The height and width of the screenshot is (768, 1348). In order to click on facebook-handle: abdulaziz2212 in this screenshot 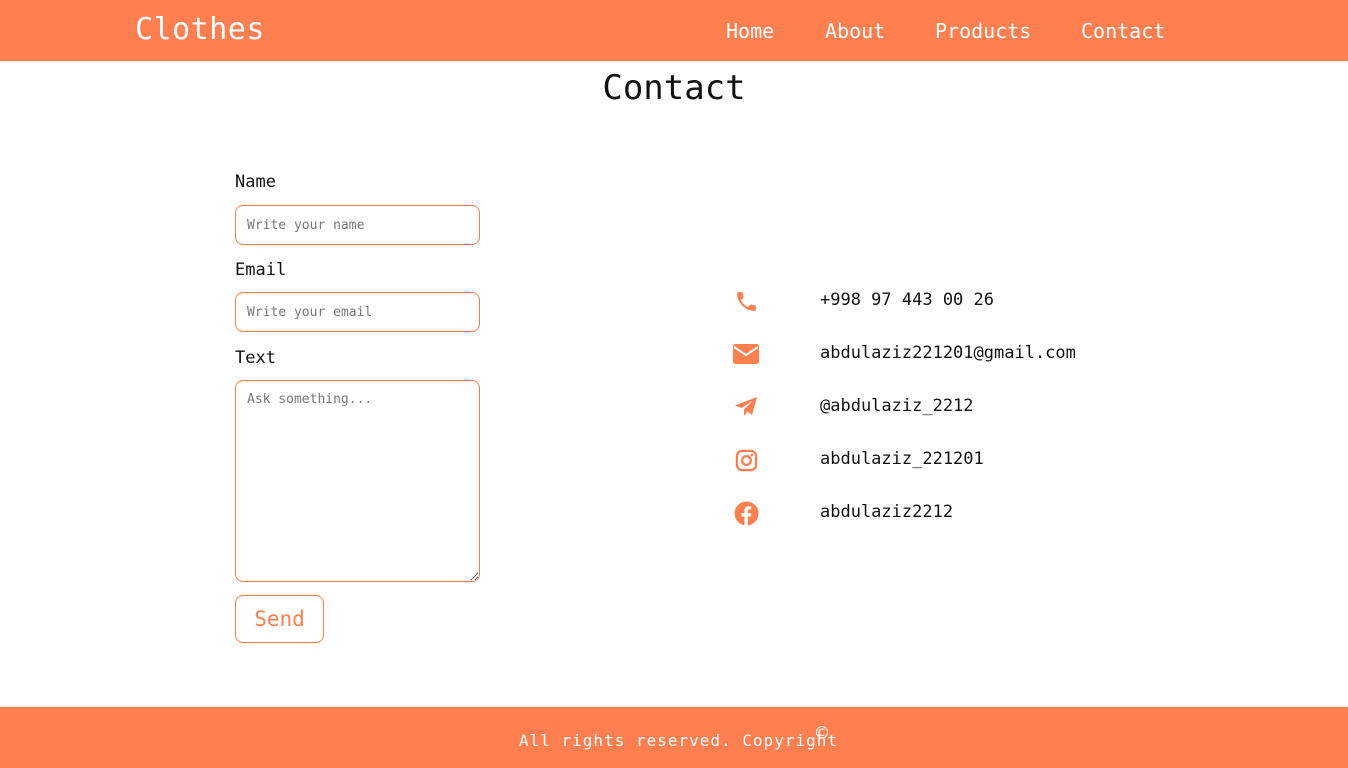, I will do `click(887, 512)`.